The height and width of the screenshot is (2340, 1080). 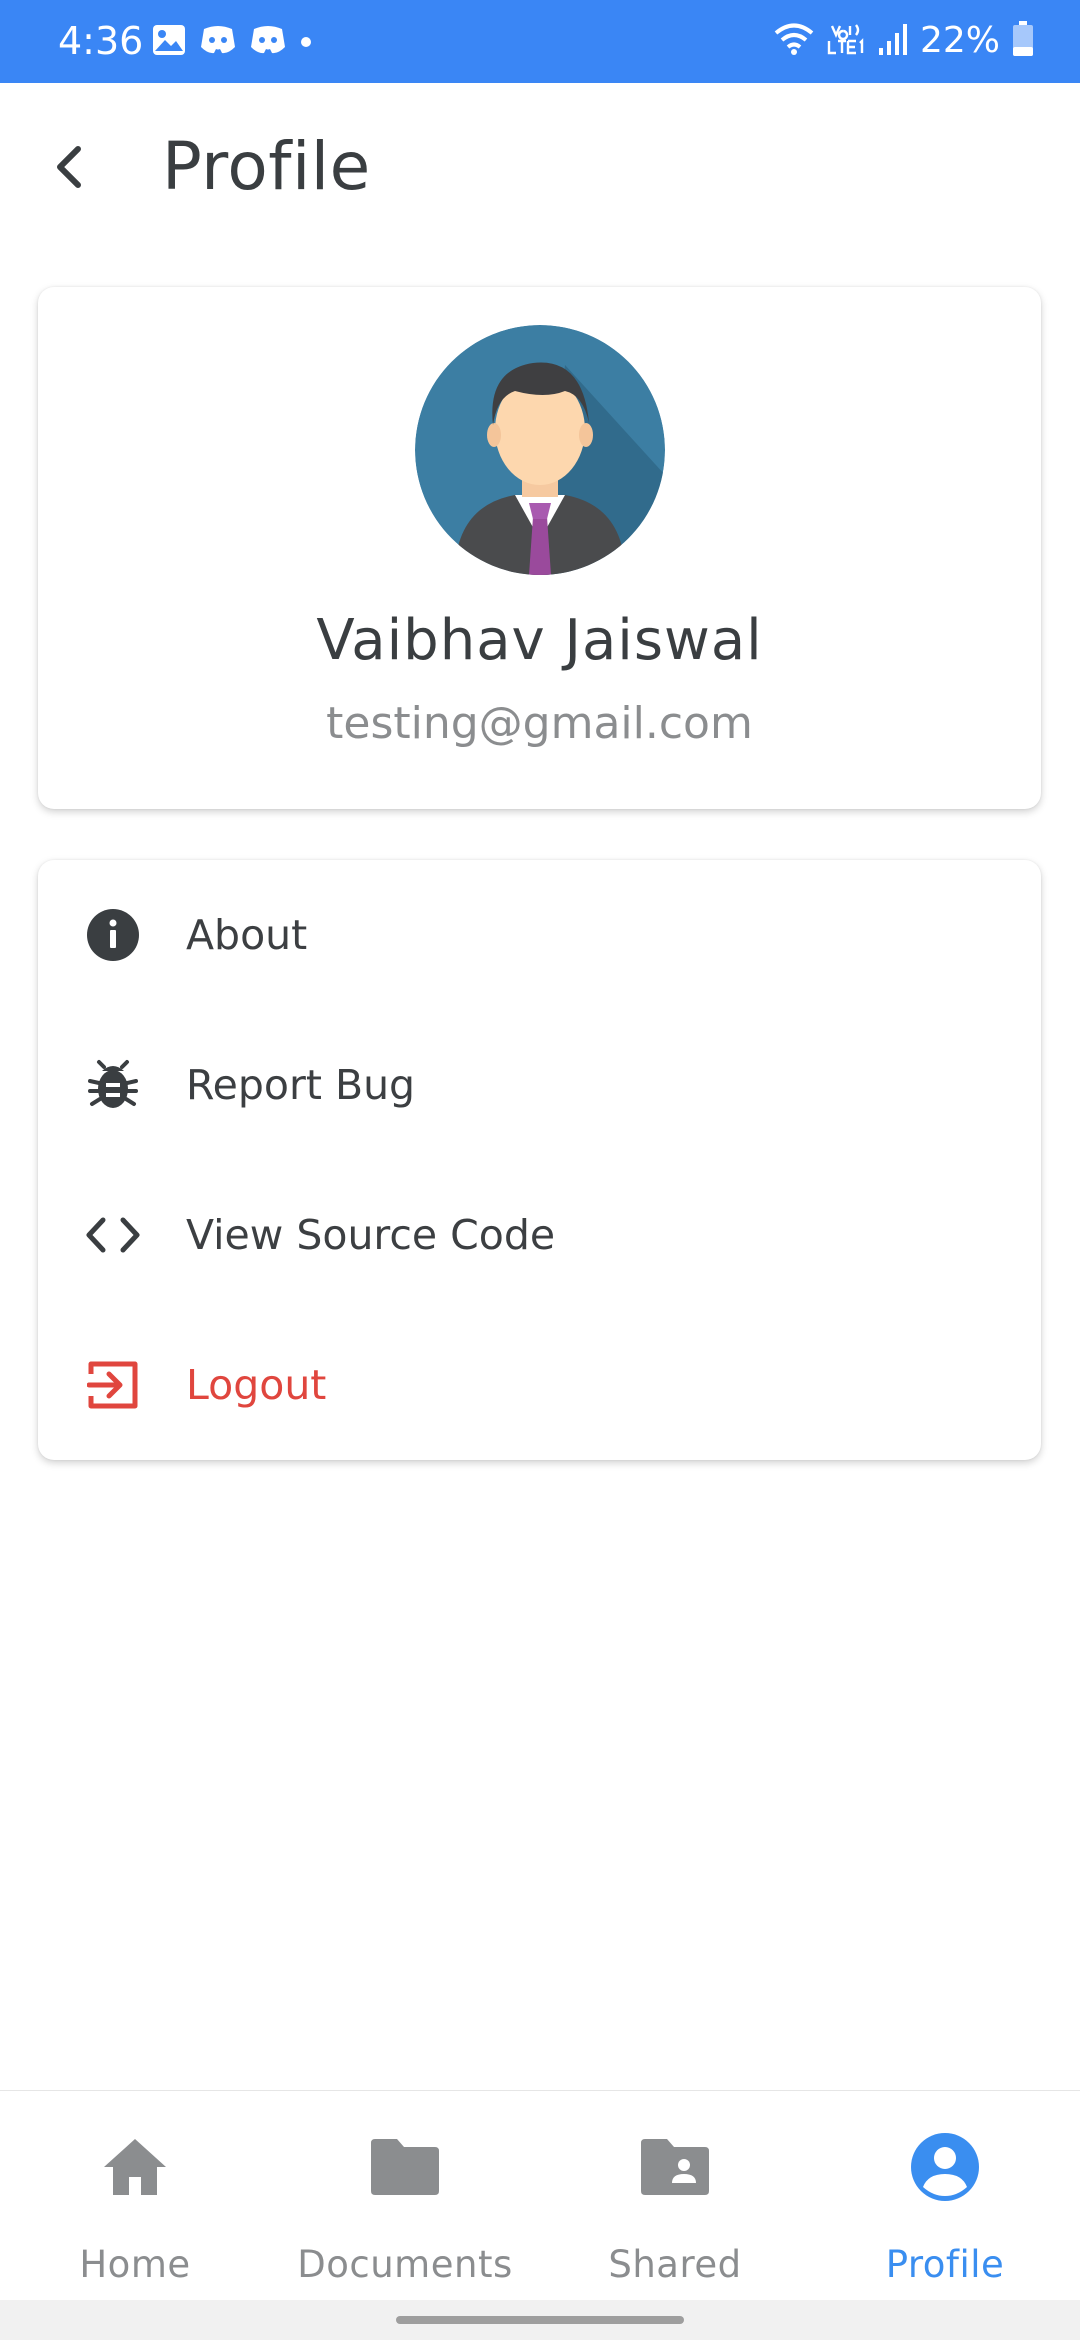 I want to click on nav-label-home: Home, so click(x=135, y=2264).